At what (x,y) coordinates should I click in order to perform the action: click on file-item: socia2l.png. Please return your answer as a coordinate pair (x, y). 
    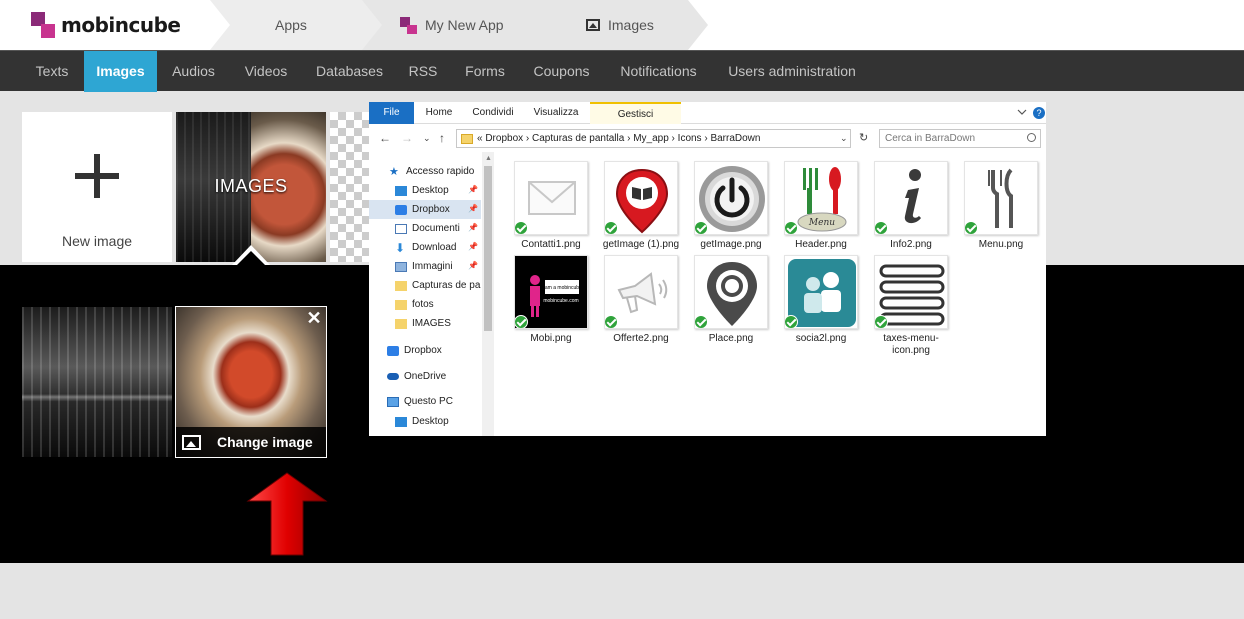
    Looking at the image, I should click on (821, 300).